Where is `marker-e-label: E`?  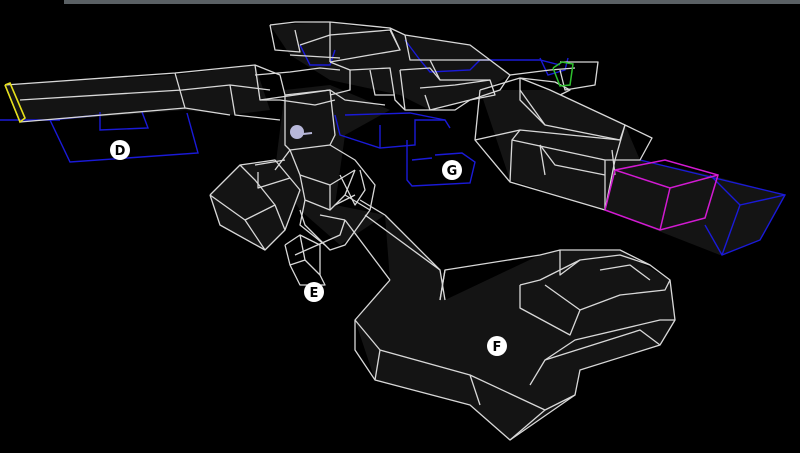 marker-e-label: E is located at coordinates (314, 293).